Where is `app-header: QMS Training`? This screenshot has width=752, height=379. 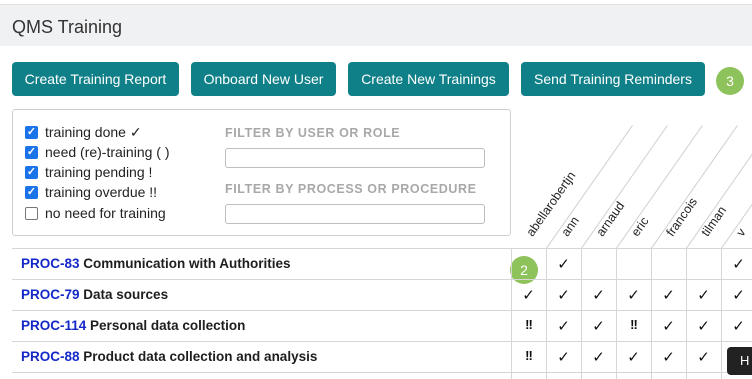
app-header: QMS Training is located at coordinates (376, 25).